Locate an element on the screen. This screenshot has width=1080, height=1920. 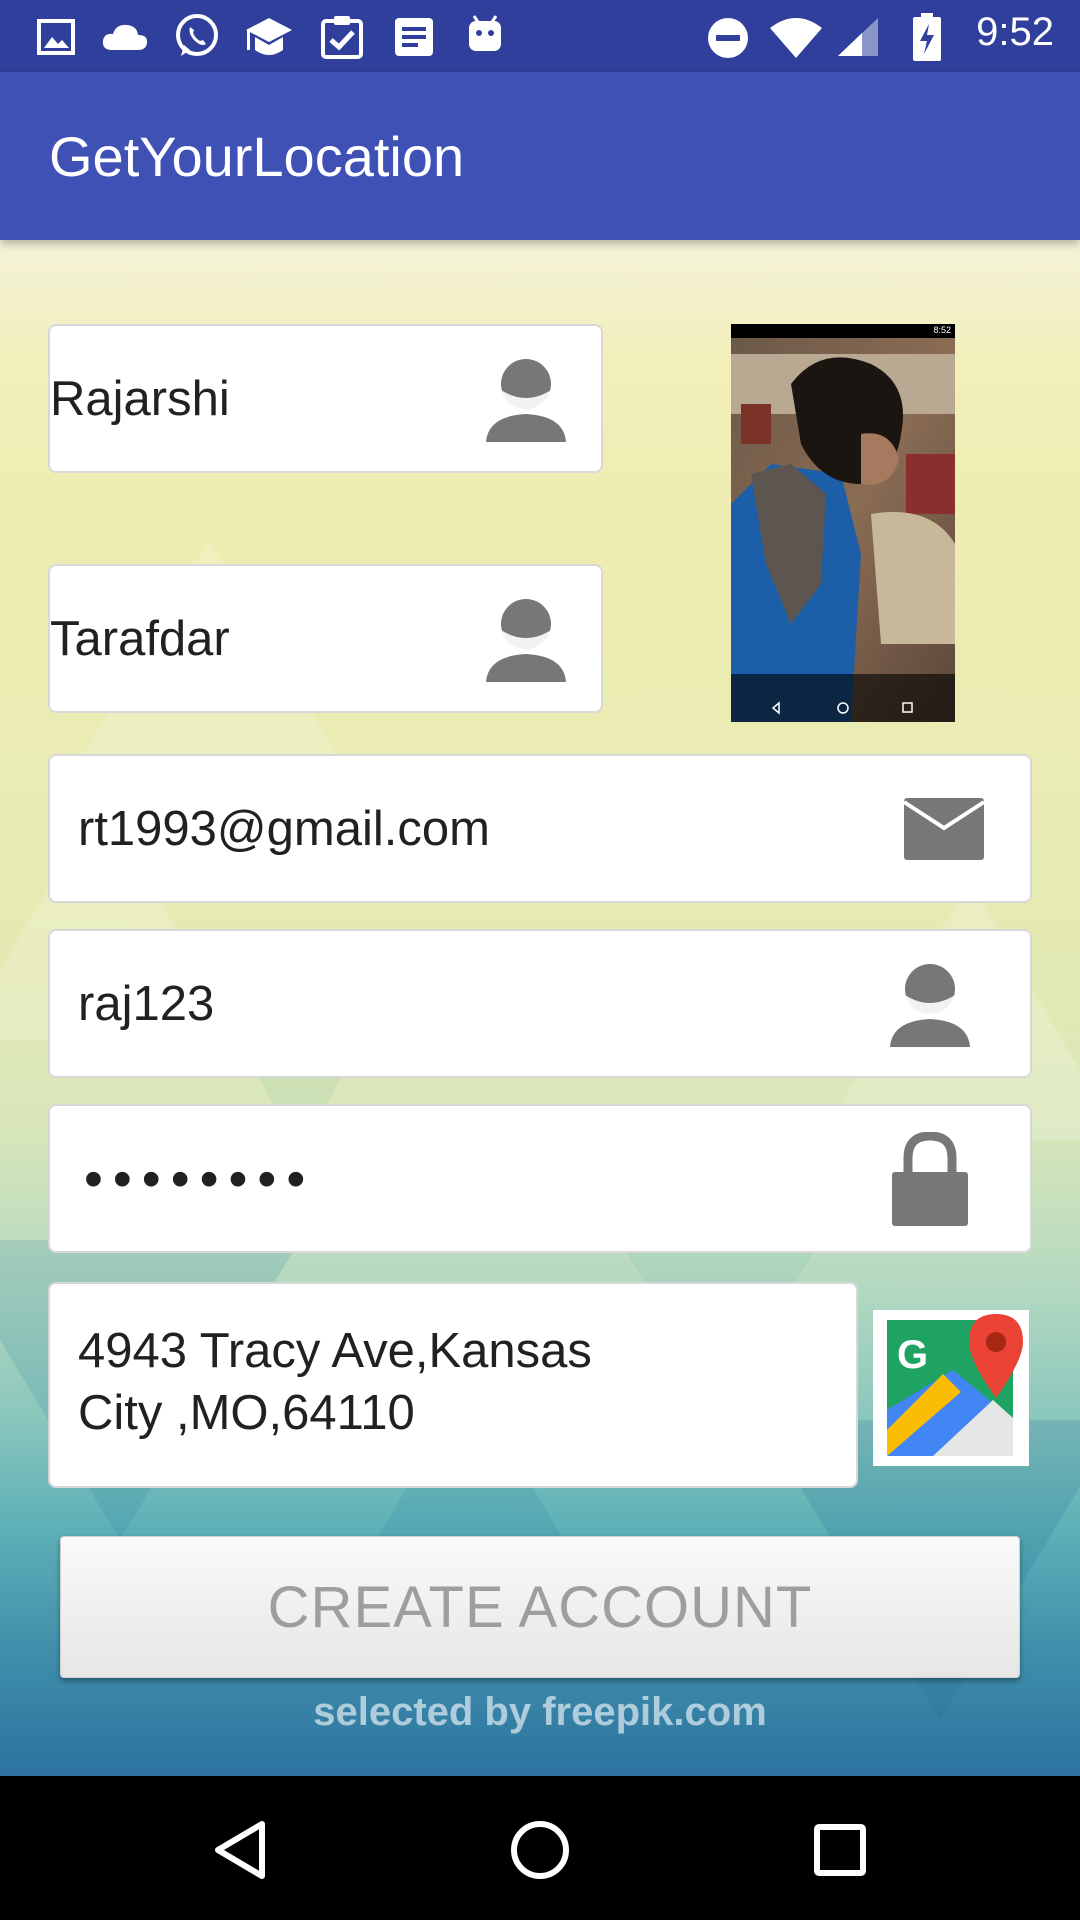
graduation-cap-icon is located at coordinates (269, 36).